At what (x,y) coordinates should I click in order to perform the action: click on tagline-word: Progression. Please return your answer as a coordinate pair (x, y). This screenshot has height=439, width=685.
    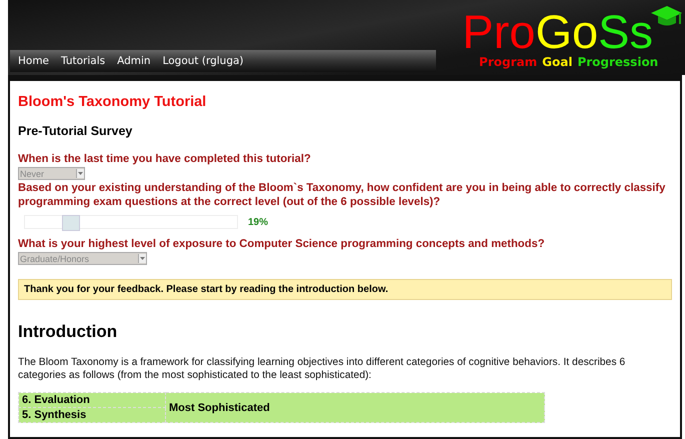
    Looking at the image, I should click on (617, 62).